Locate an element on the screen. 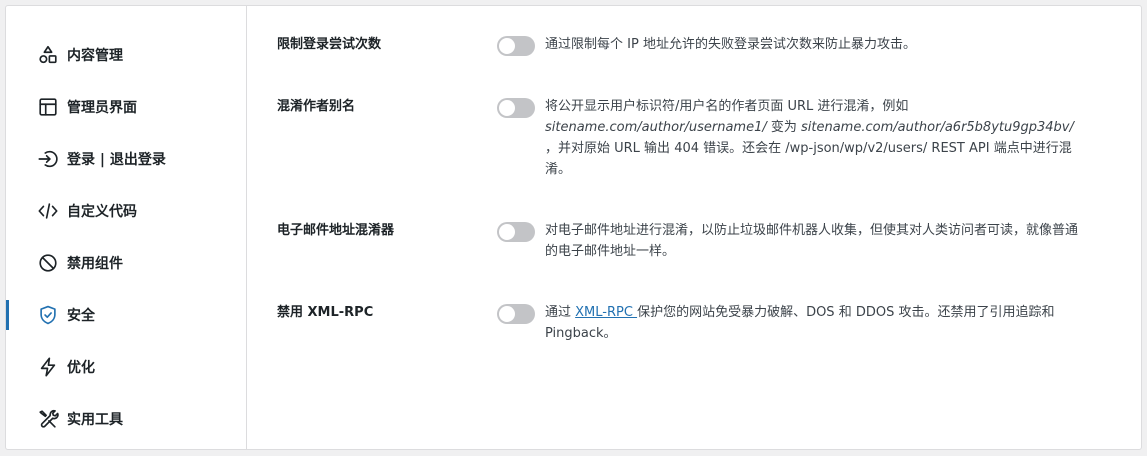 The width and height of the screenshot is (1147, 456). layout-icon is located at coordinates (48, 107).